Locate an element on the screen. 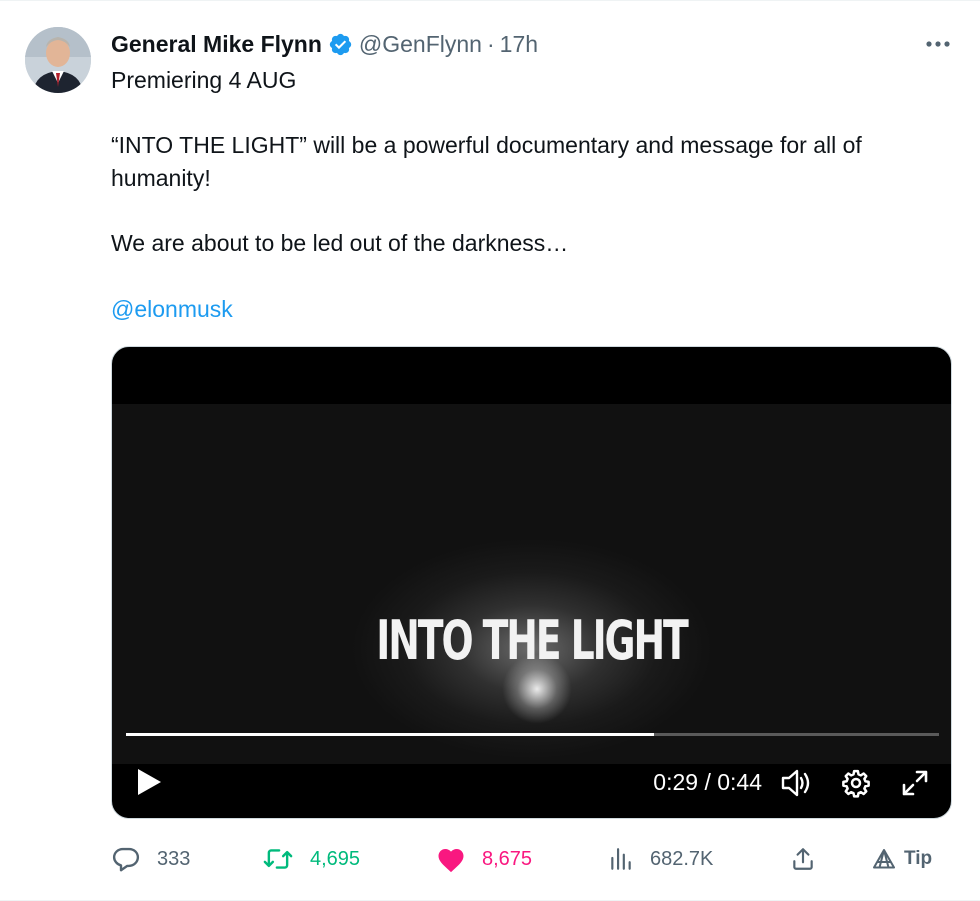  fullscreen-icon is located at coordinates (915, 783).